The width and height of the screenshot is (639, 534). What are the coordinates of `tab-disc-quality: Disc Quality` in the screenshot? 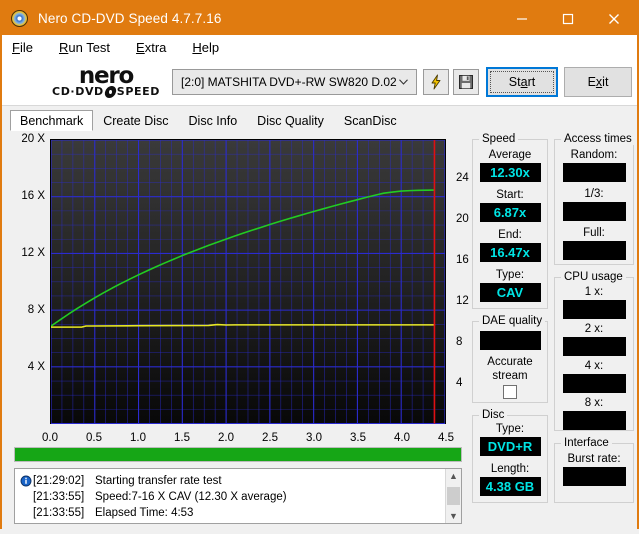 It's located at (290, 121).